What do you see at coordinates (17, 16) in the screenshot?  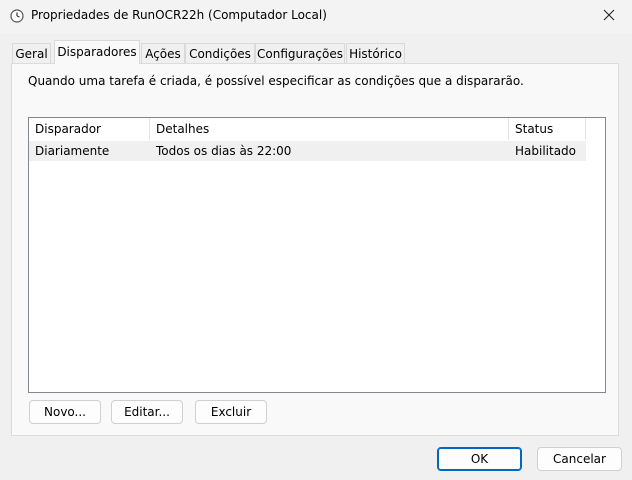 I see `task-scheduler-clock-icon` at bounding box center [17, 16].